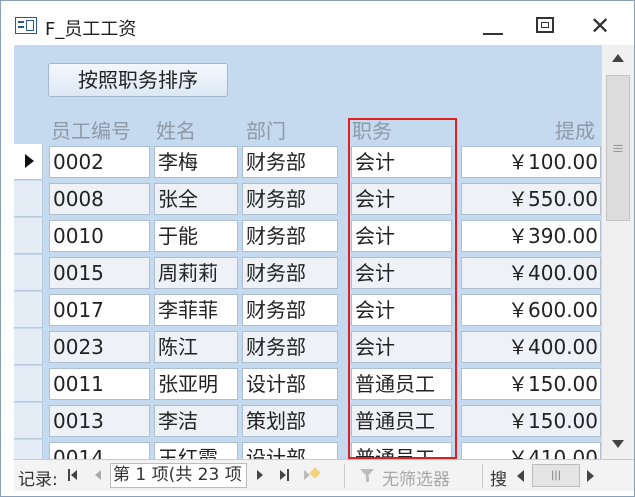 The image size is (635, 497). What do you see at coordinates (498, 477) in the screenshot?
I see `search-field: 搜` at bounding box center [498, 477].